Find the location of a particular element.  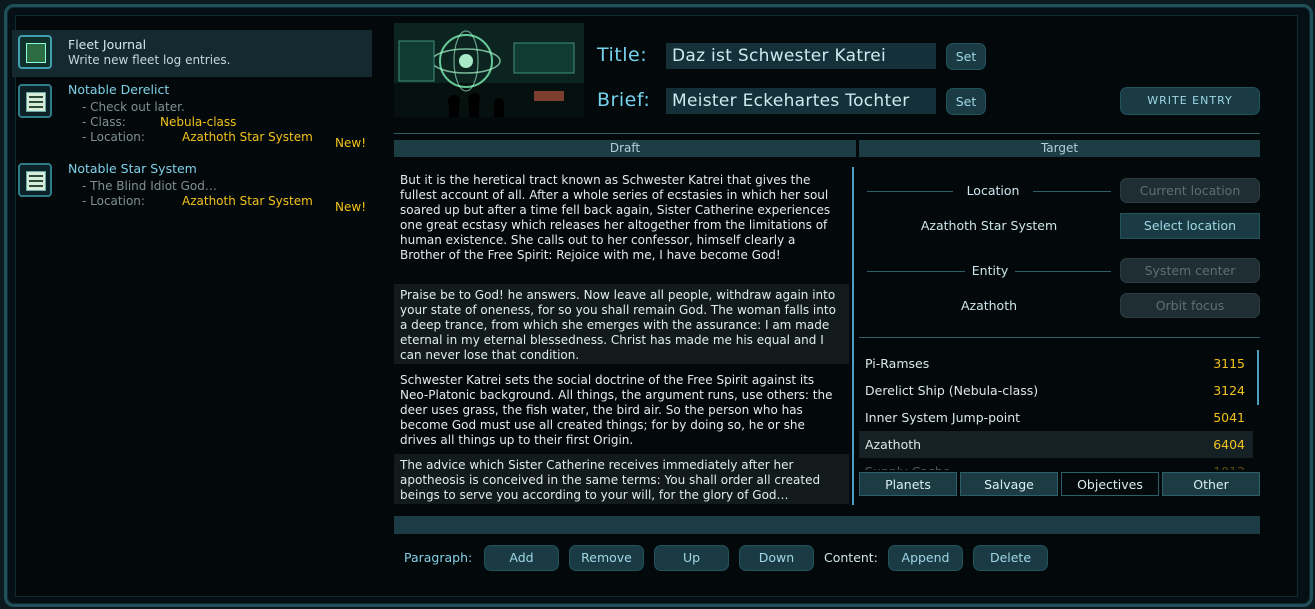

target-value: 3124 is located at coordinates (1229, 390).